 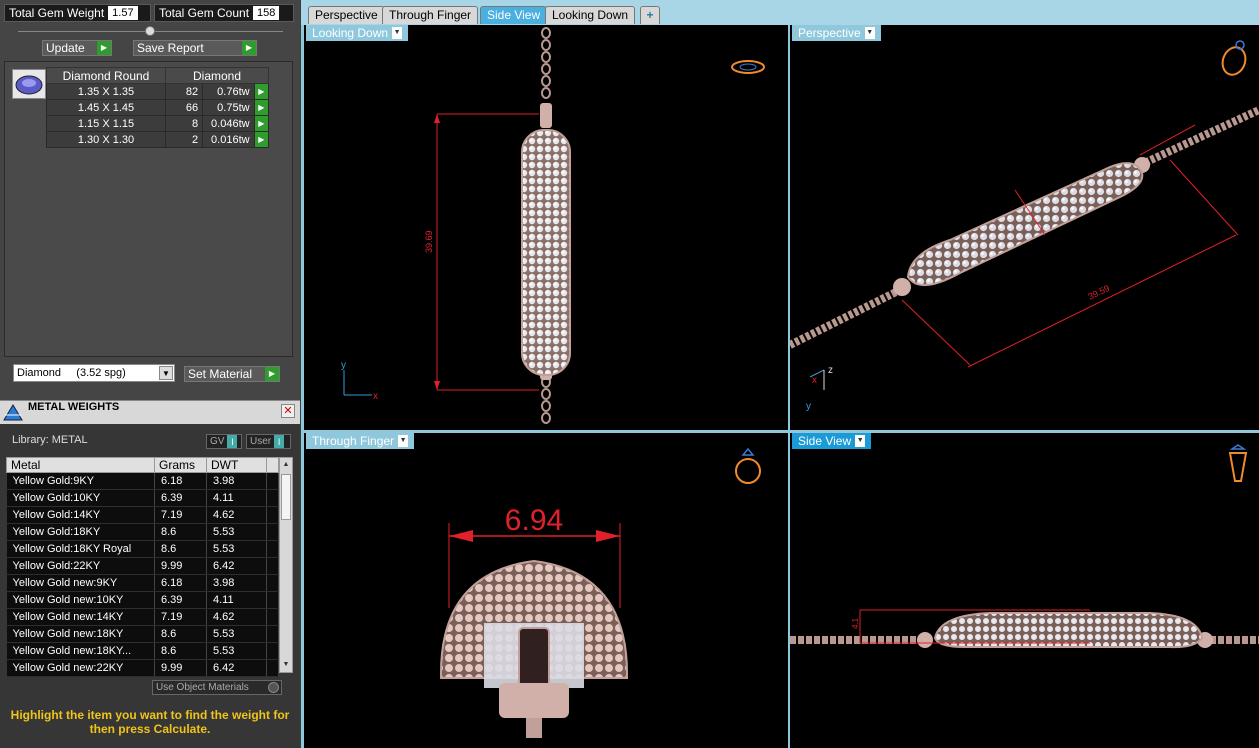 What do you see at coordinates (273, 687) in the screenshot?
I see `radio-icon` at bounding box center [273, 687].